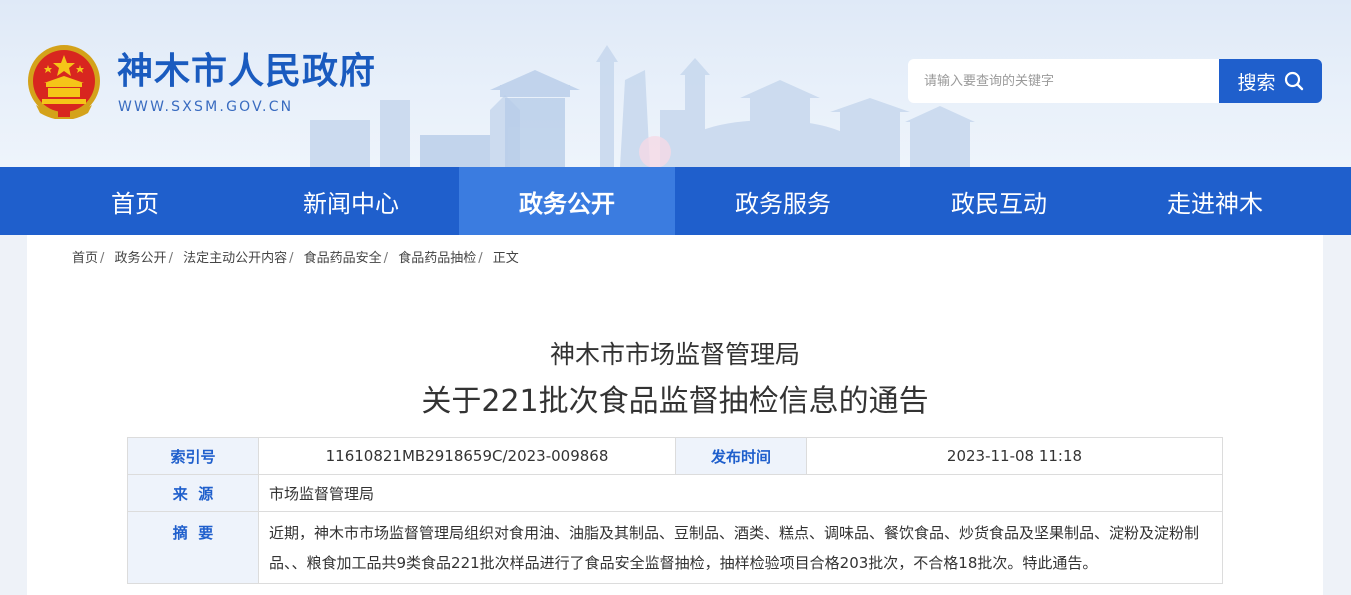  I want to click on city-skyline-illustration, so click(642, 106).